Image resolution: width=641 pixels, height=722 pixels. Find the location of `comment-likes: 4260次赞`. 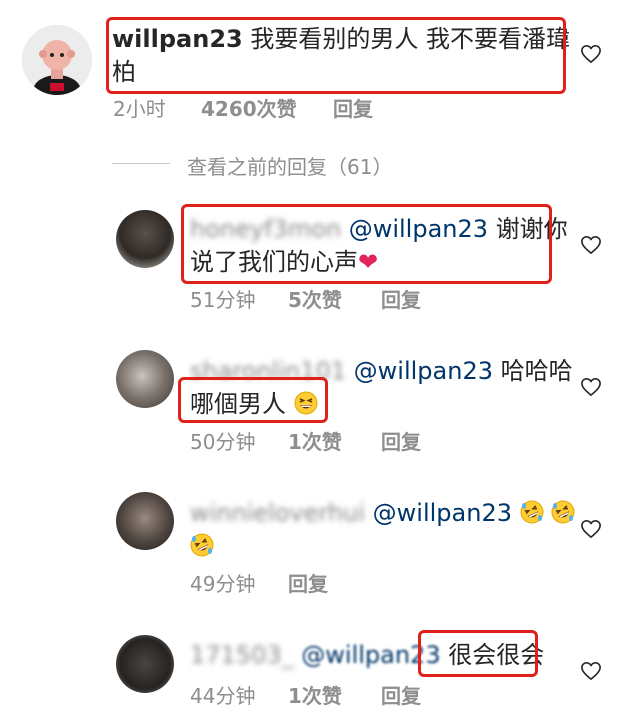

comment-likes: 4260次赞 is located at coordinates (249, 107).